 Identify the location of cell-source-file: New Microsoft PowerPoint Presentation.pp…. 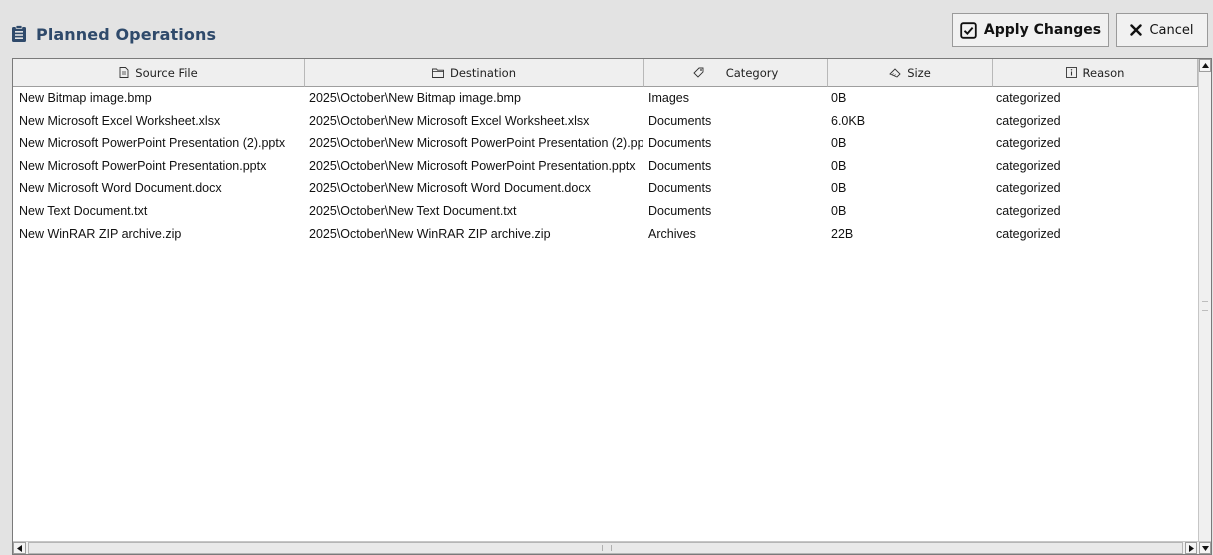
(143, 165).